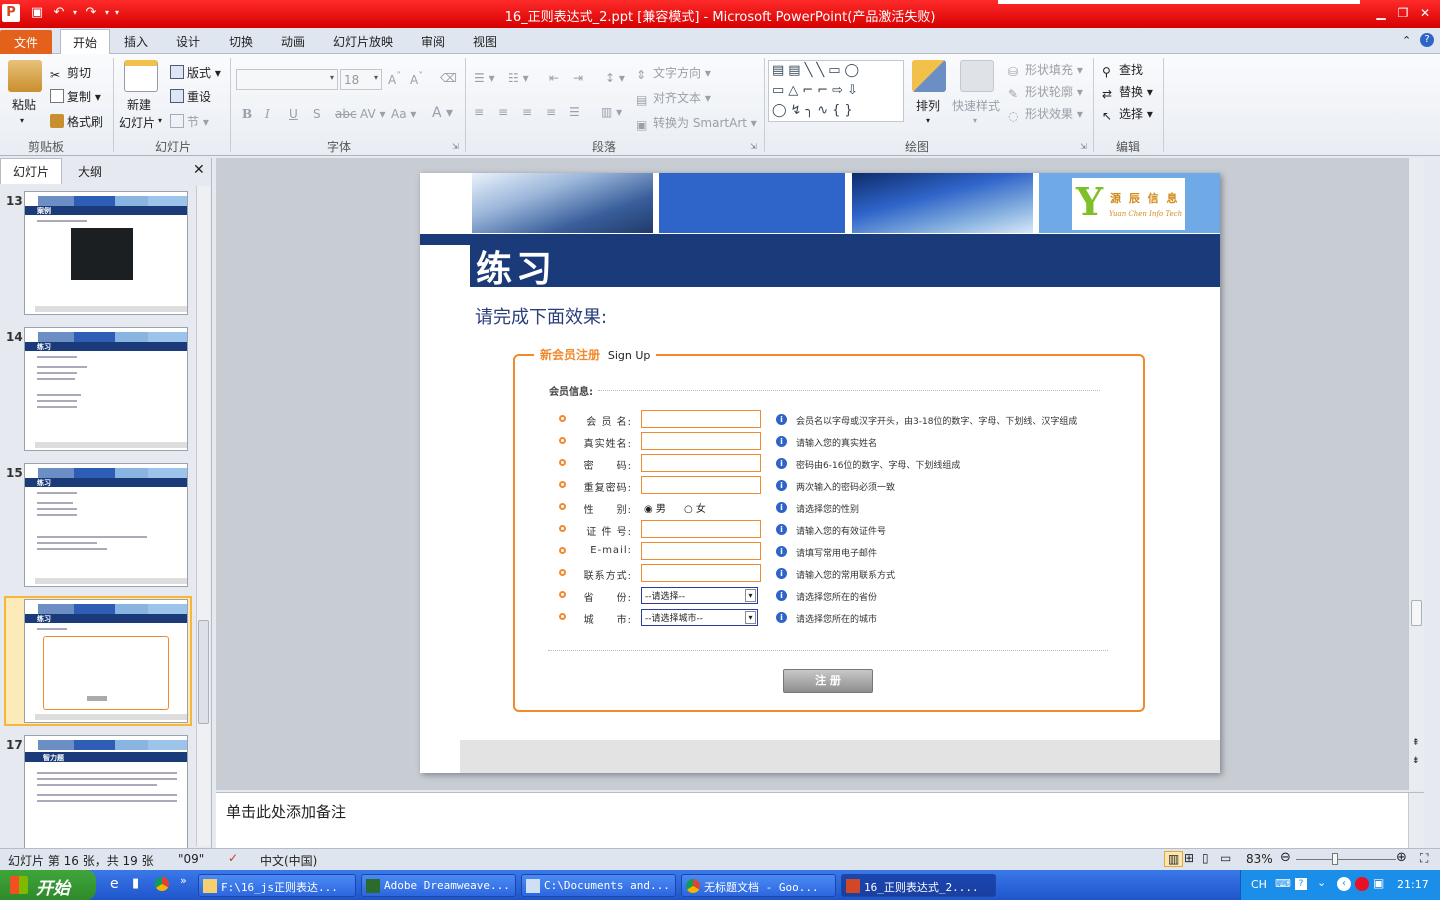 The width and height of the screenshot is (1440, 900). What do you see at coordinates (189, 121) in the screenshot?
I see `section-button: 节 ▾` at bounding box center [189, 121].